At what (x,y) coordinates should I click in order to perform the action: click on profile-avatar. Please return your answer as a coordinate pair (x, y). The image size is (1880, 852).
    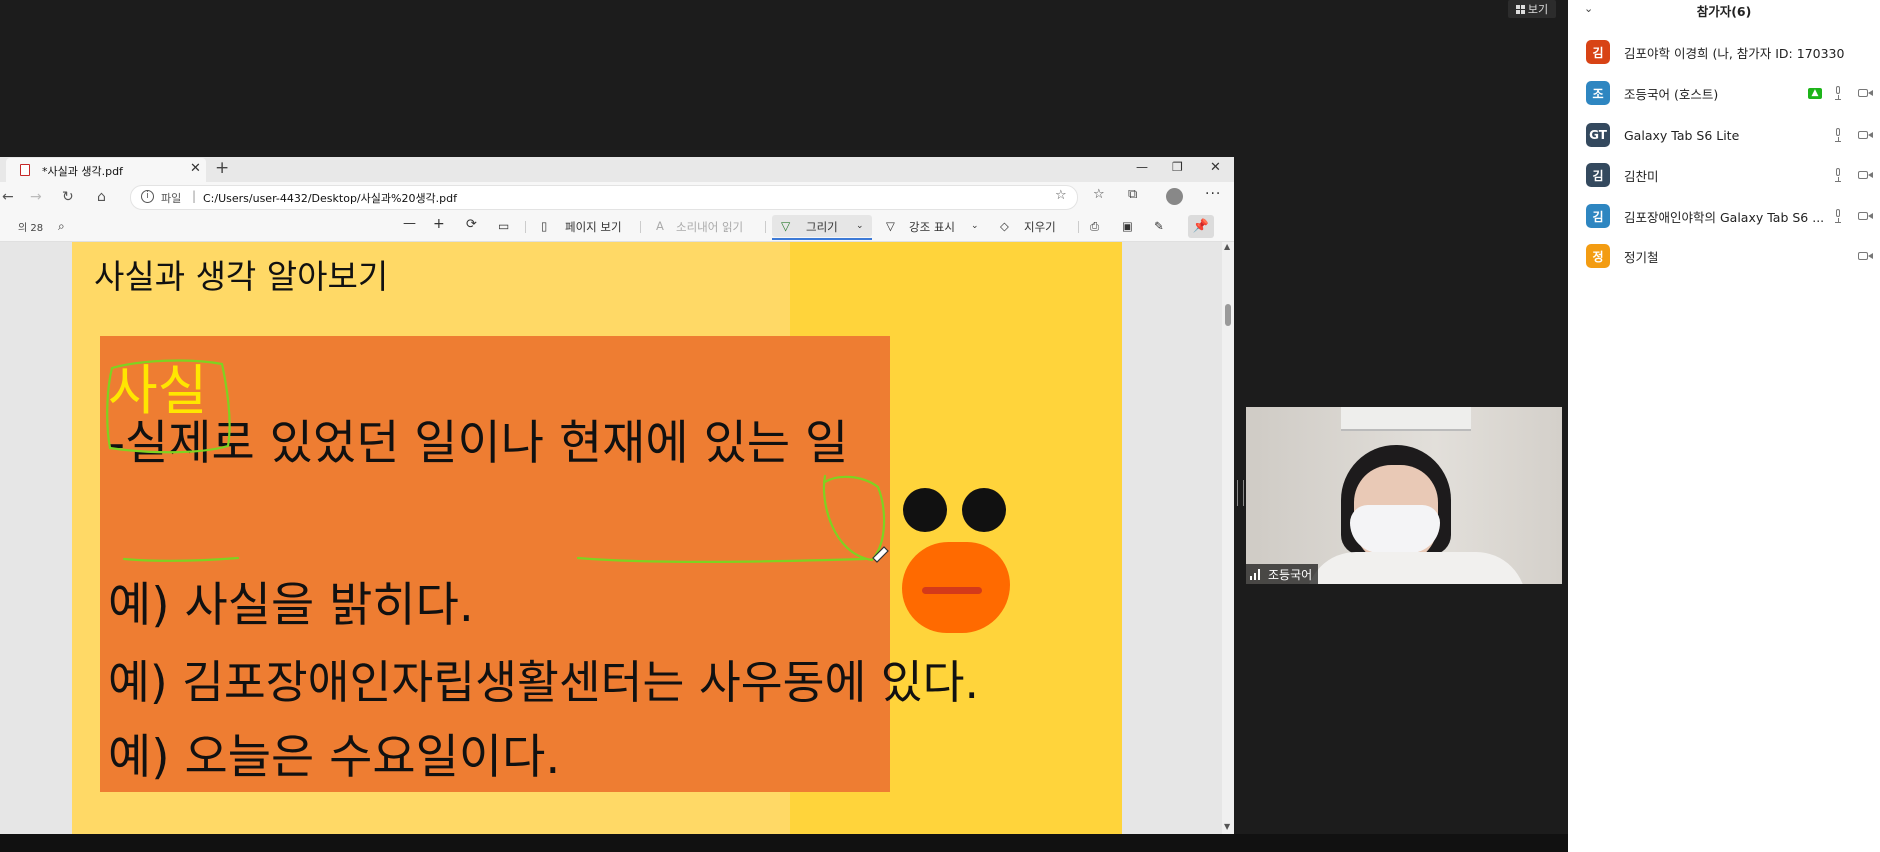
    Looking at the image, I should click on (1174, 196).